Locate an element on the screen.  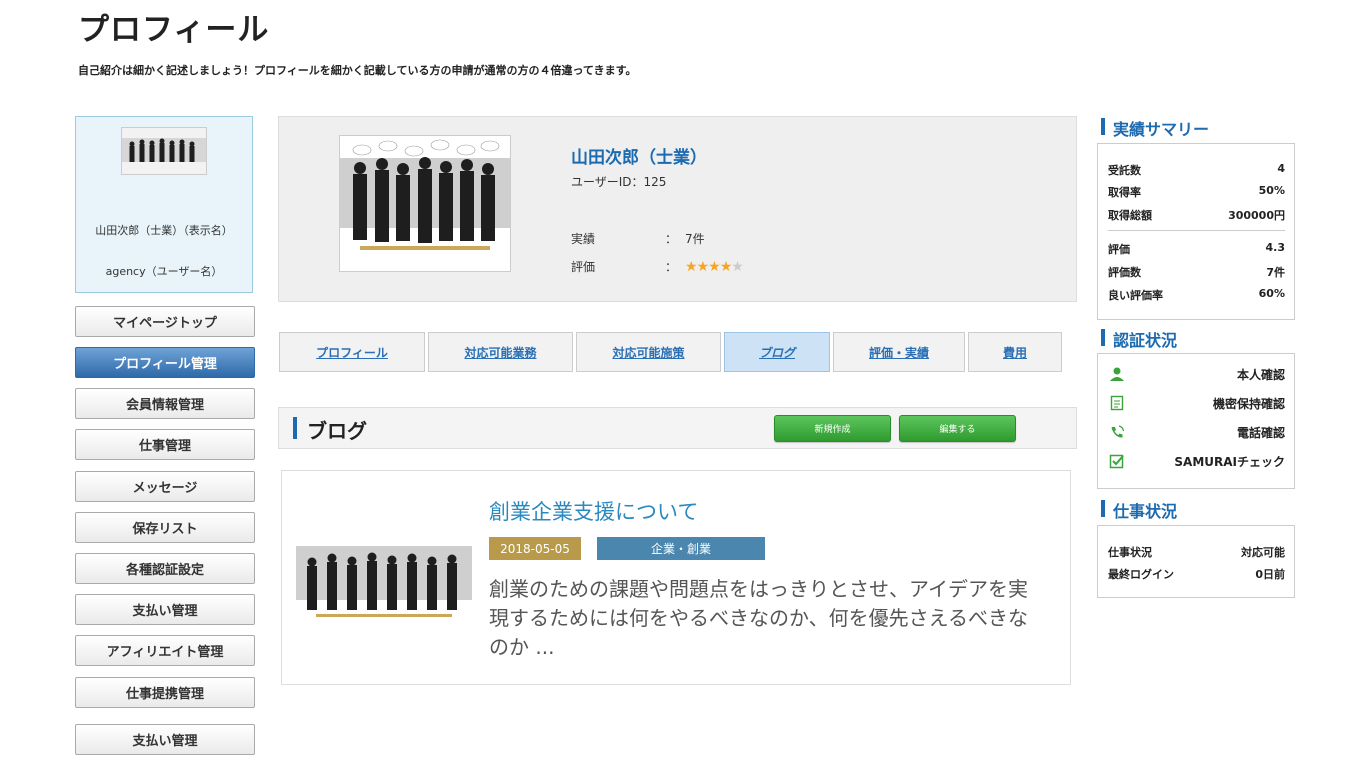
summary-row-good-rating-rate: 良い評価率 60% is located at coordinates (1196, 295).